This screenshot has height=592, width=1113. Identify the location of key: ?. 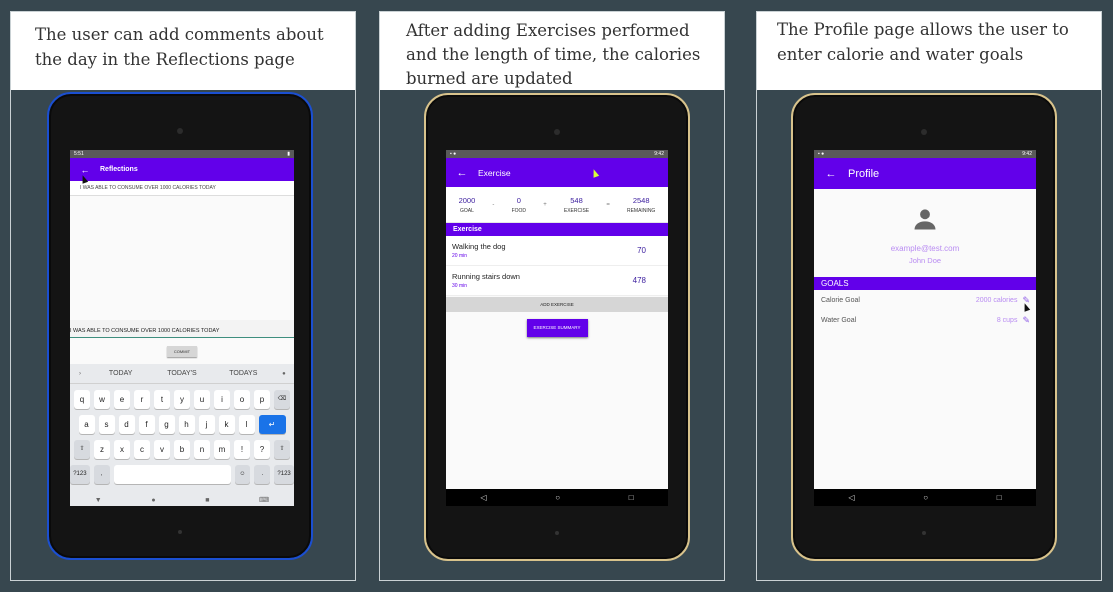
(262, 449).